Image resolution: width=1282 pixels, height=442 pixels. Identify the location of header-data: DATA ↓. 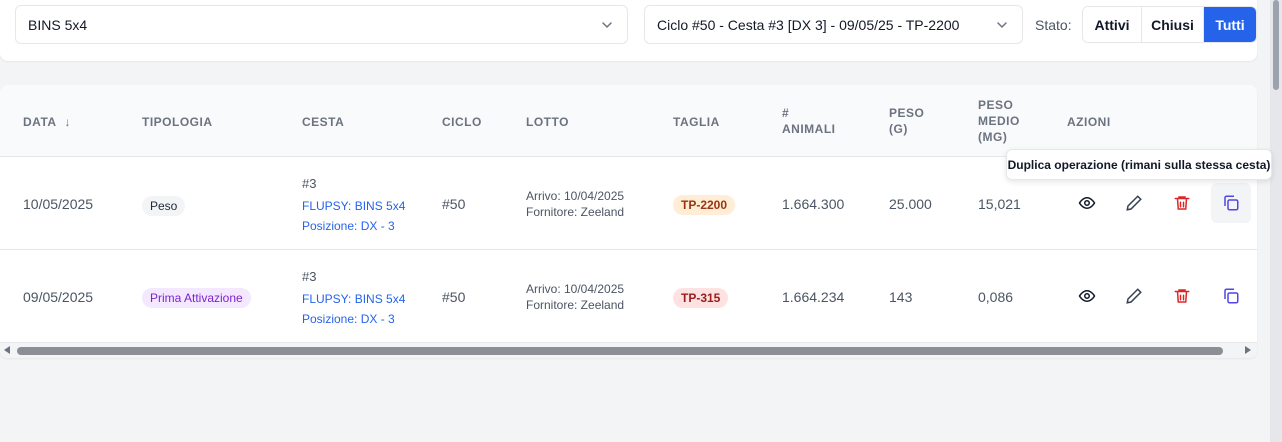
(47, 122).